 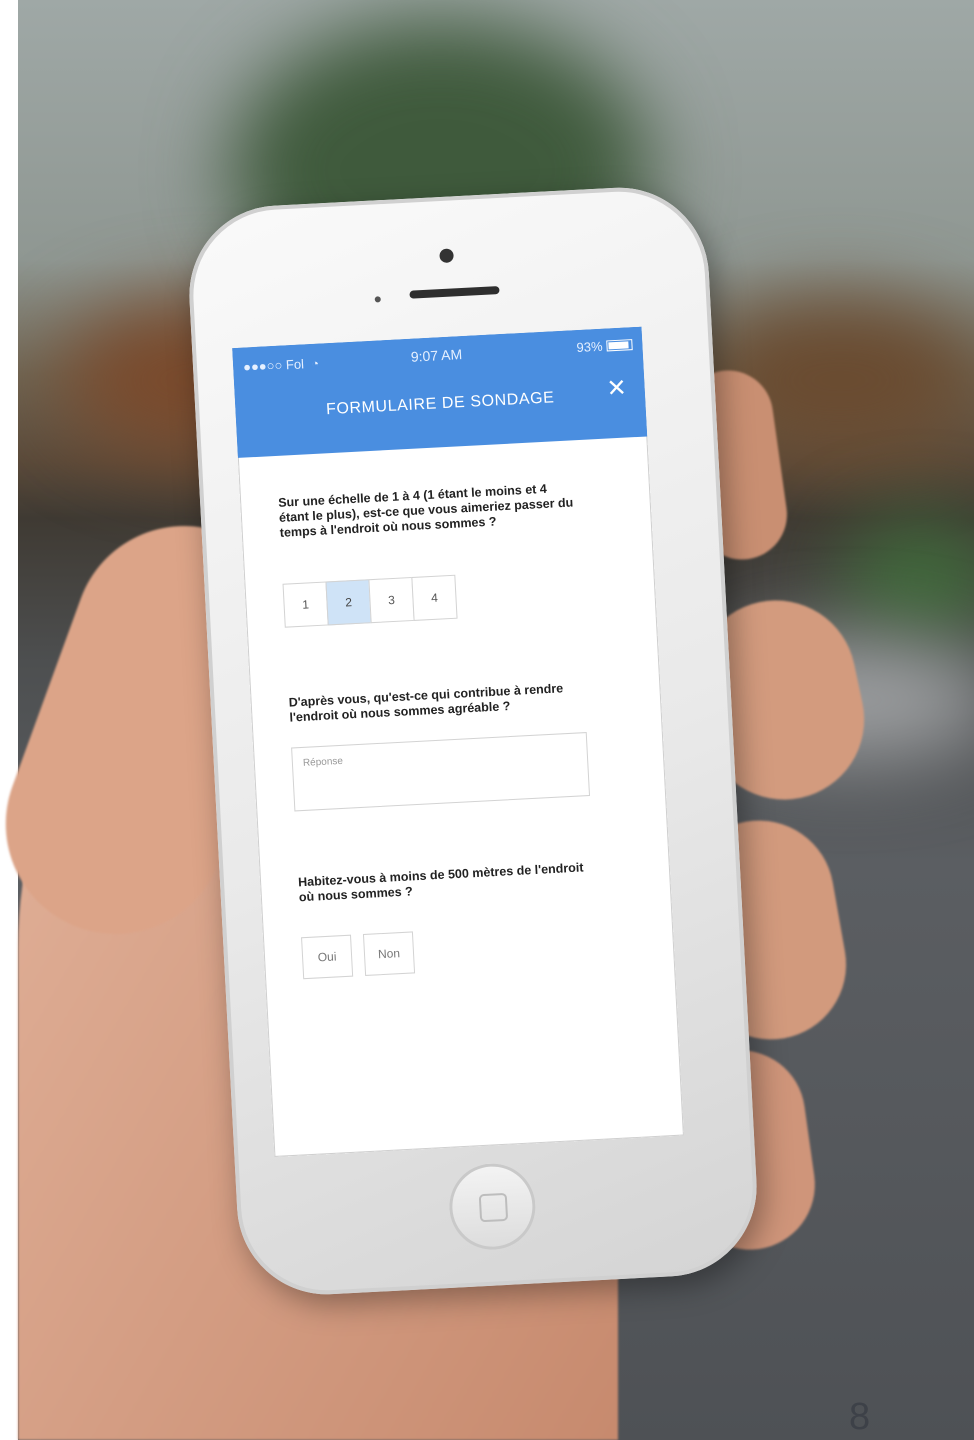 What do you see at coordinates (9, 720) in the screenshot?
I see `page-margin` at bounding box center [9, 720].